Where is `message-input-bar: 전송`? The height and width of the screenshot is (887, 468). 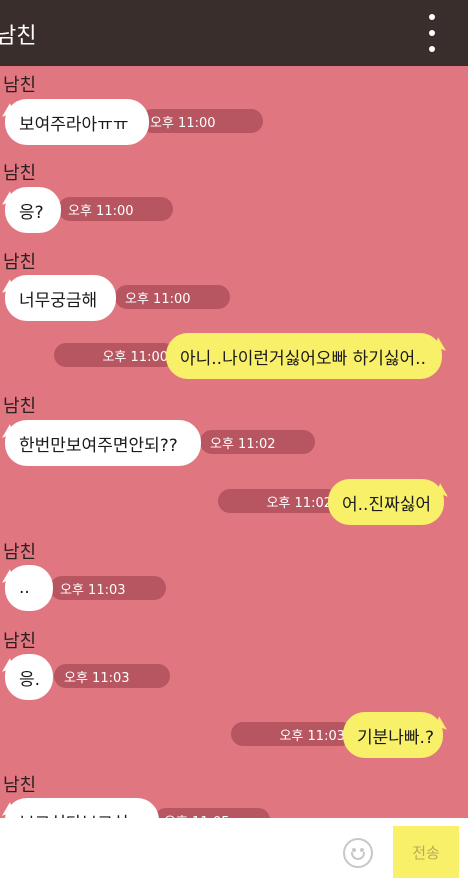 message-input-bar: 전송 is located at coordinates (234, 852).